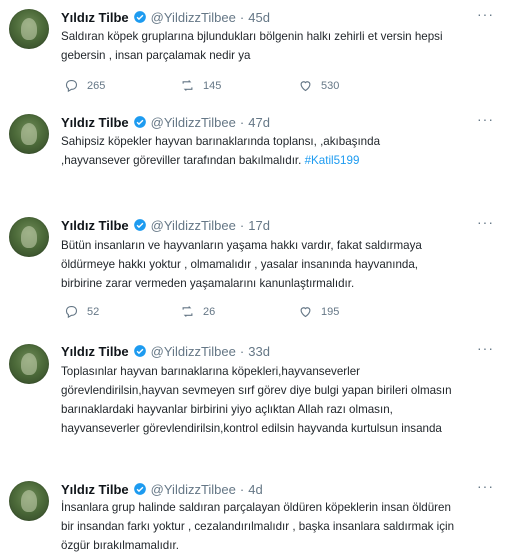 The width and height of the screenshot is (508, 555). I want to click on reply-button: 265, so click(84, 85).